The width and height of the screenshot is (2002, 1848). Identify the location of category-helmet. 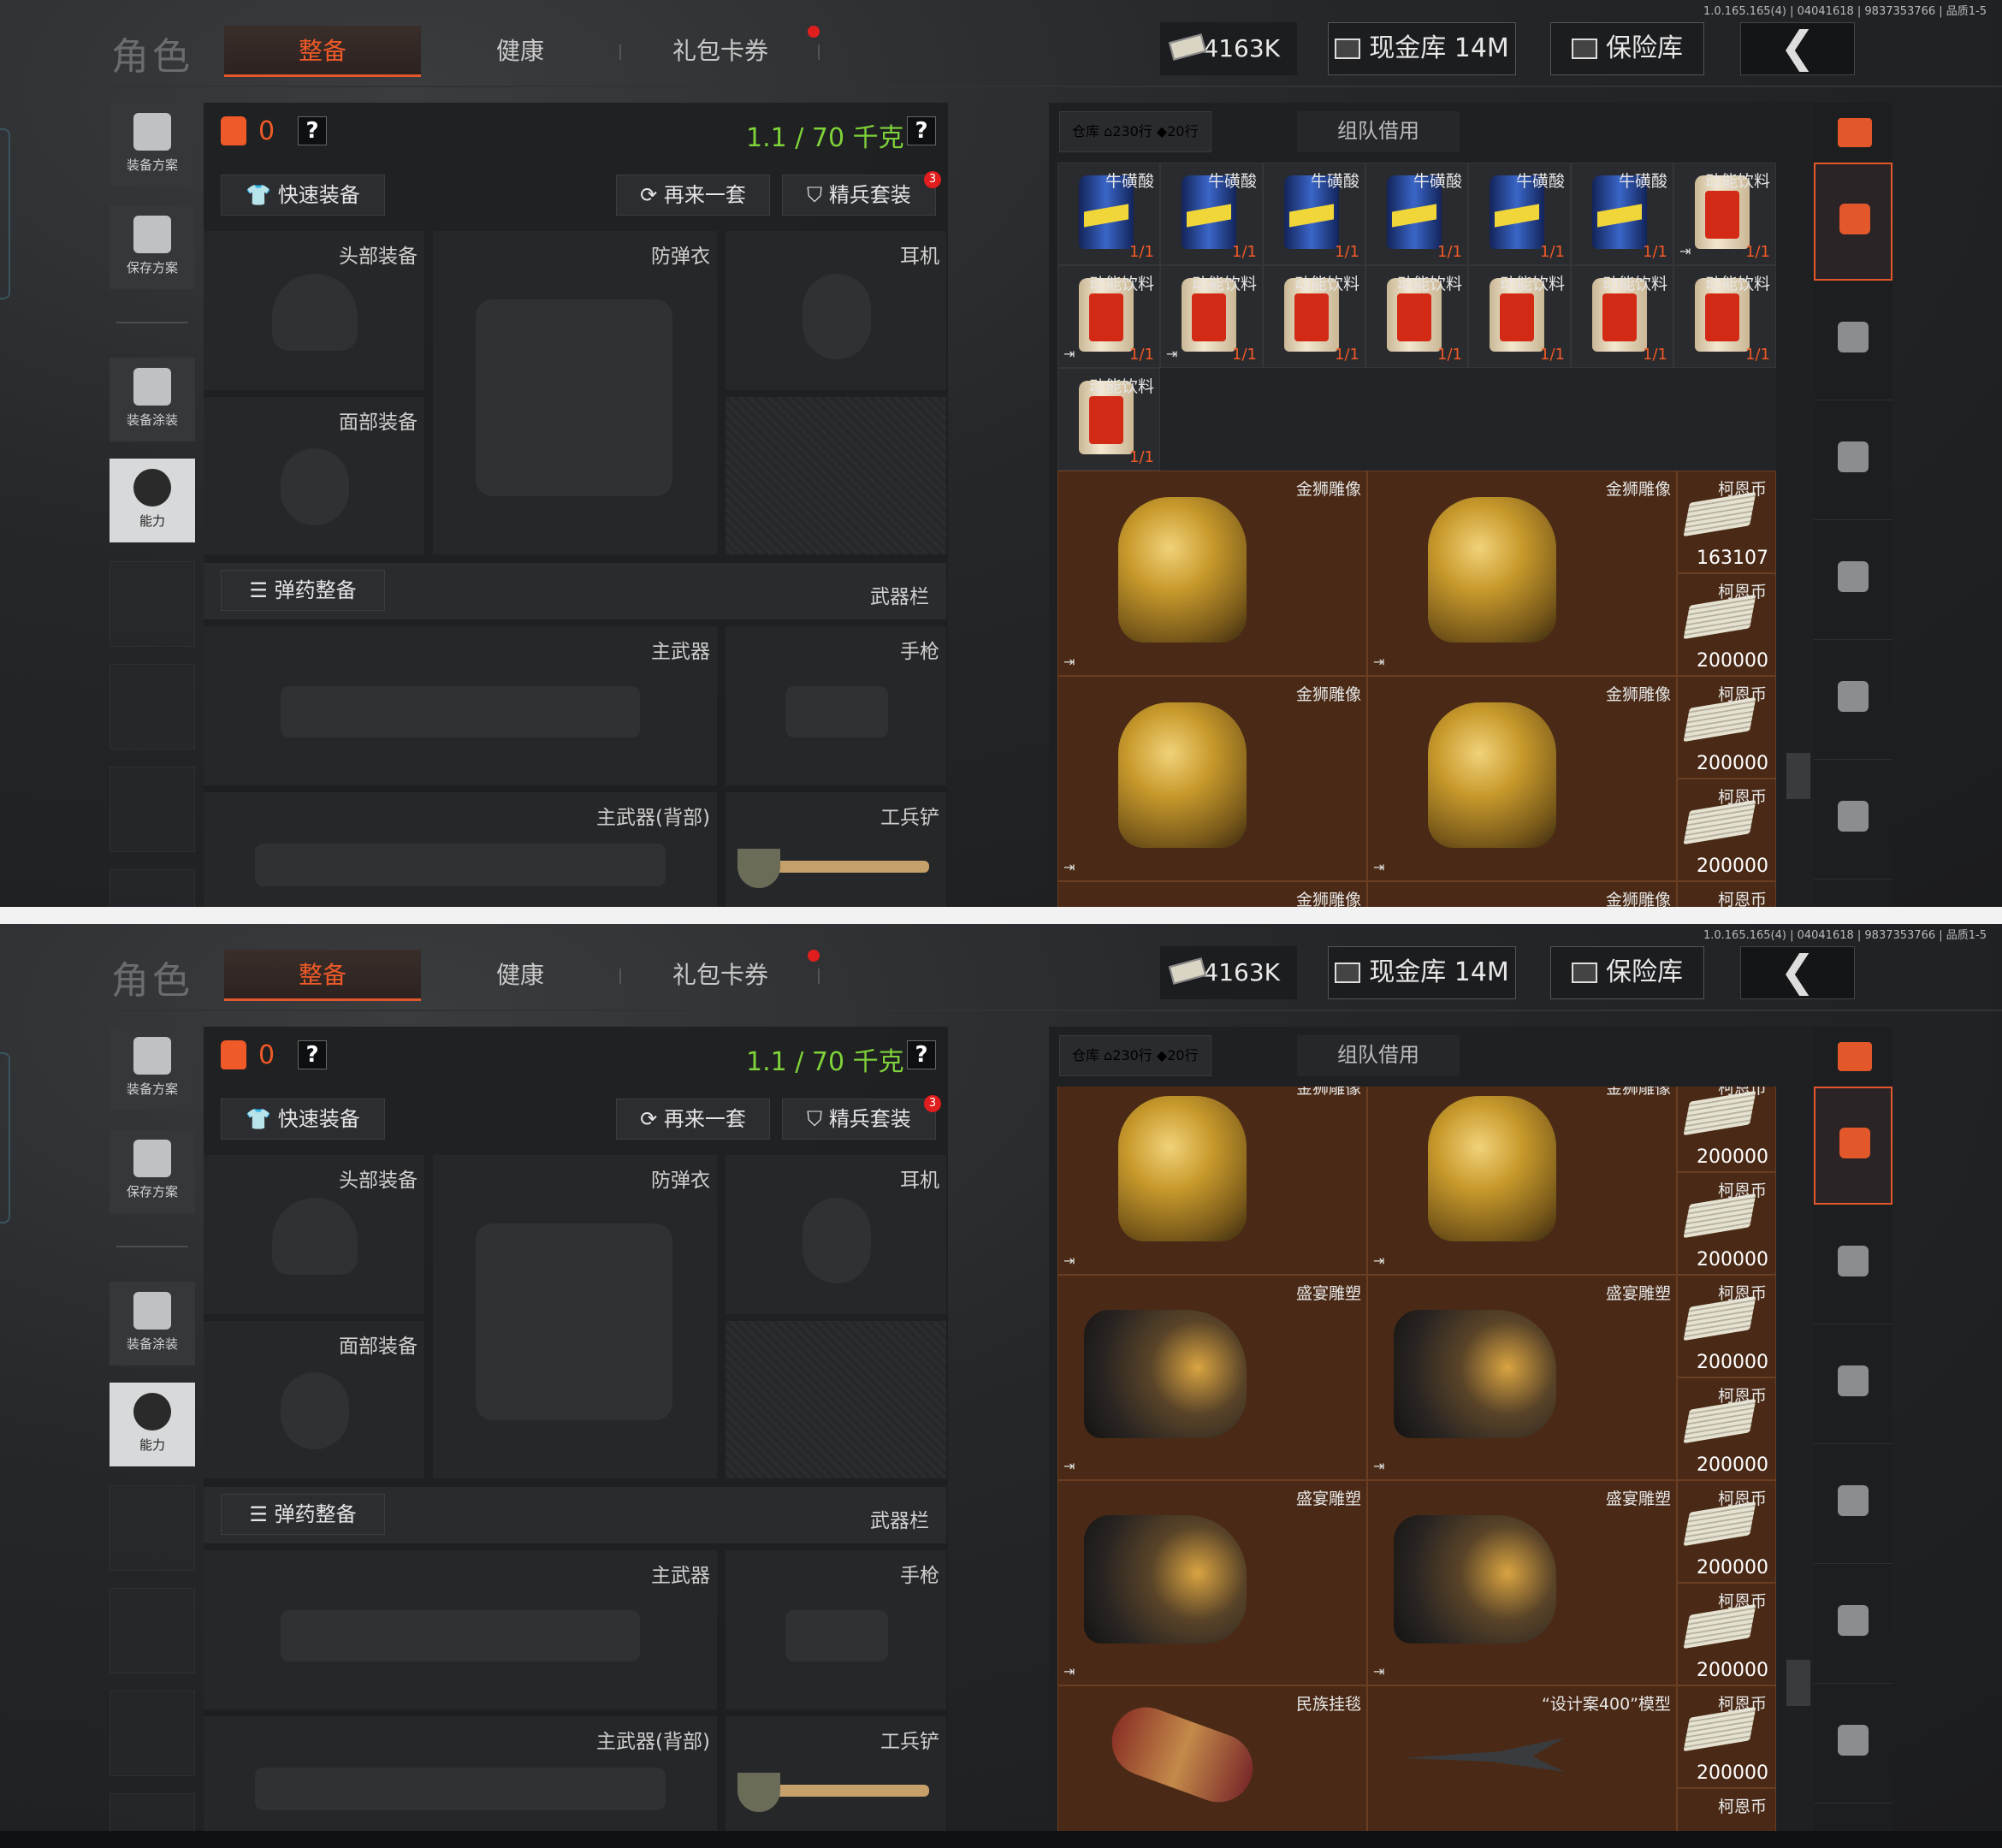
(1853, 1265).